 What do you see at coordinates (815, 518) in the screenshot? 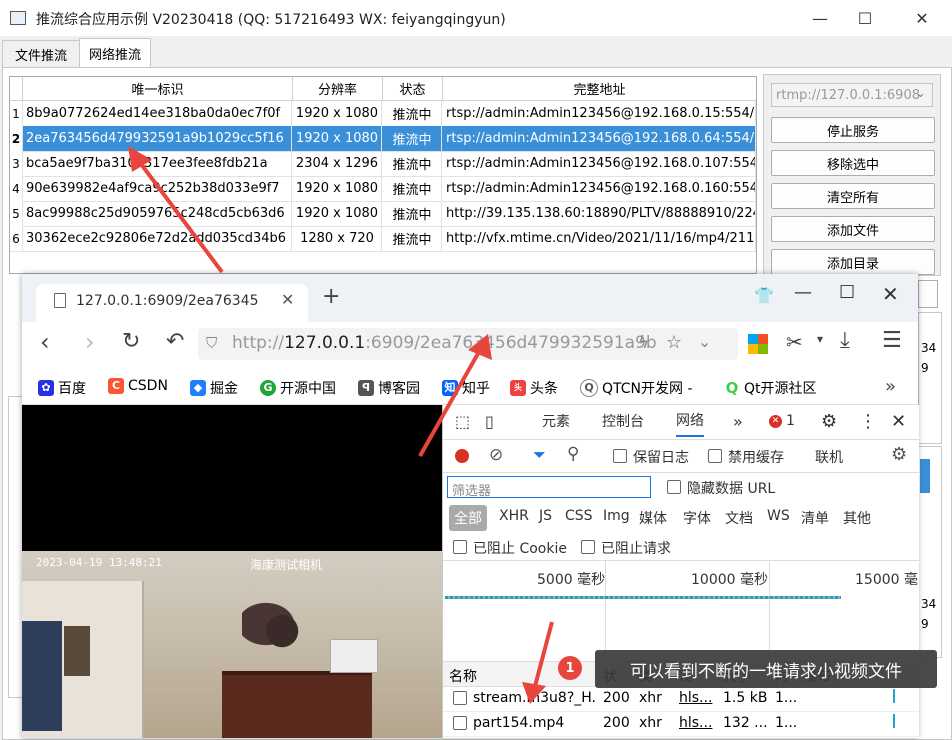
I see `filter-manifest: 清单` at bounding box center [815, 518].